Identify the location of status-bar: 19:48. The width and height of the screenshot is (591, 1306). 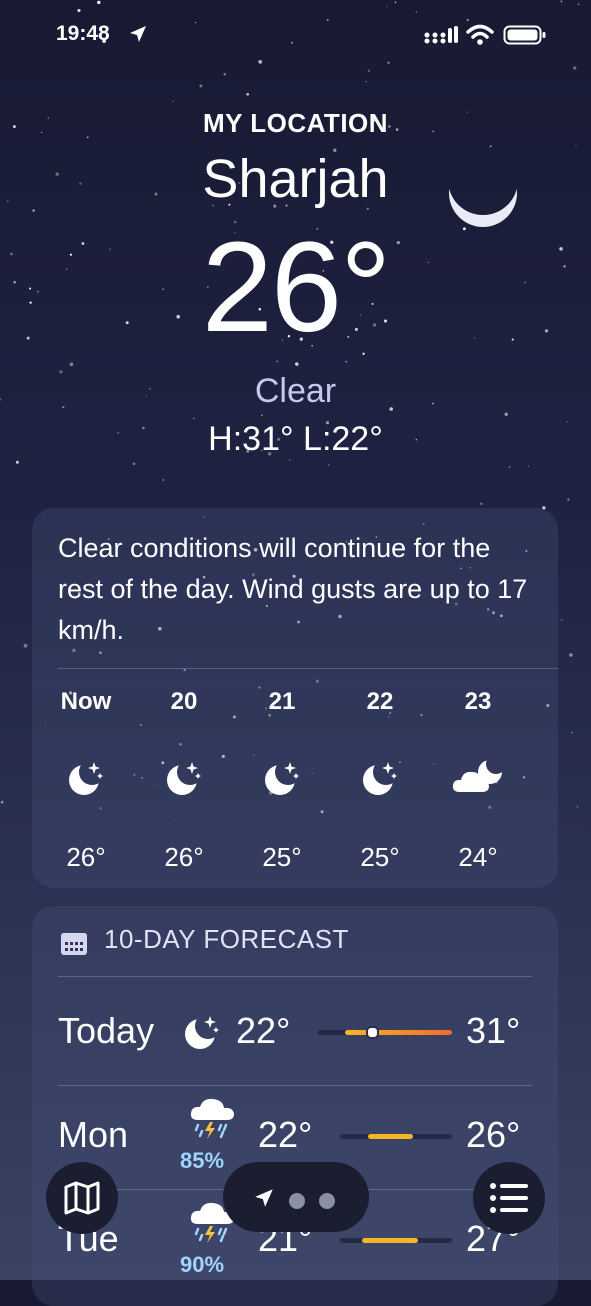
(295, 37).